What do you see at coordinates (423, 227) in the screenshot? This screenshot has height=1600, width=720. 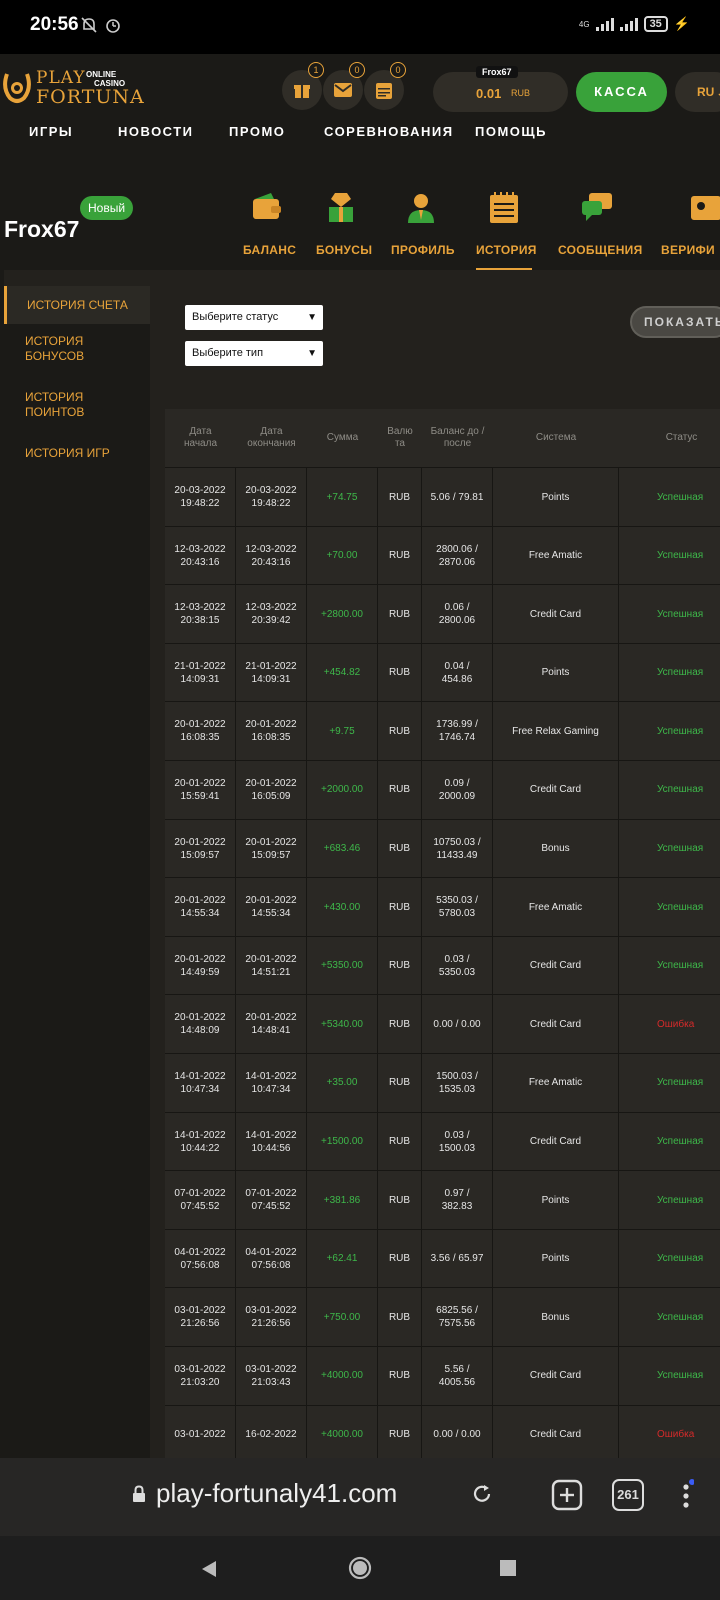 I see `tab-profile: ПРОФИЛЬ` at bounding box center [423, 227].